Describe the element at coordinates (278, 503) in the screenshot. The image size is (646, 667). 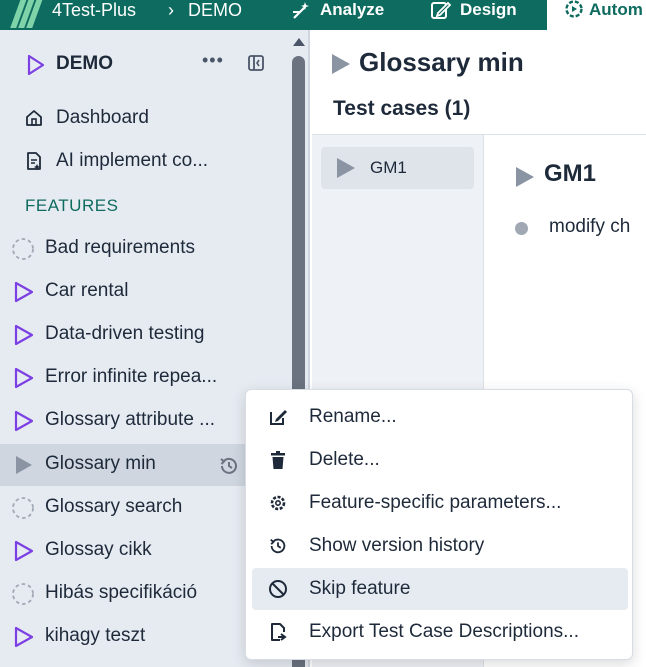
I see `gear-icon` at that location.